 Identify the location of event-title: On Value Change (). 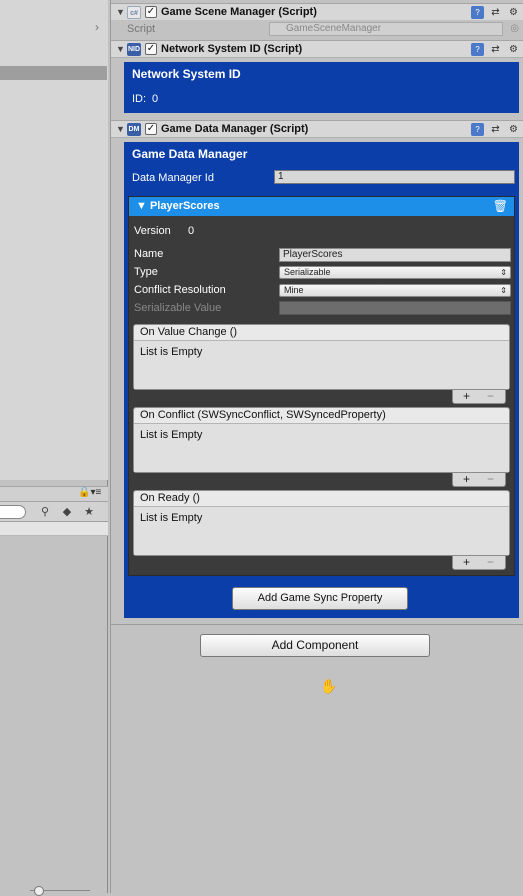
(321, 333).